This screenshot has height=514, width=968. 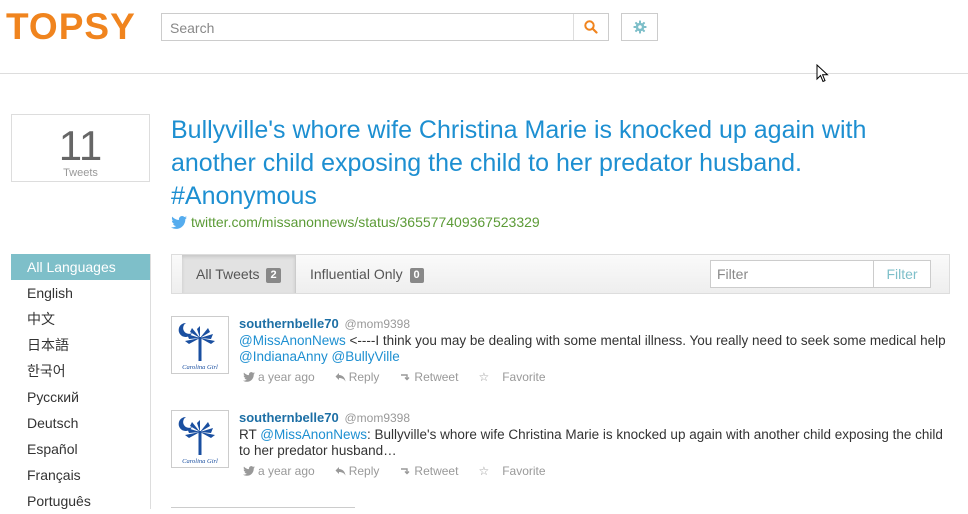 I want to click on tab-all-tweets-count: 2, so click(x=273, y=275).